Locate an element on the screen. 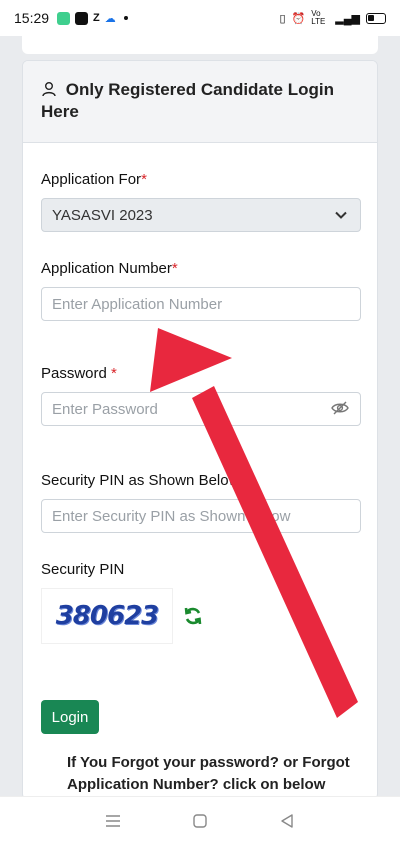 The height and width of the screenshot is (844, 400). captcha-image: 380623 is located at coordinates (107, 616).